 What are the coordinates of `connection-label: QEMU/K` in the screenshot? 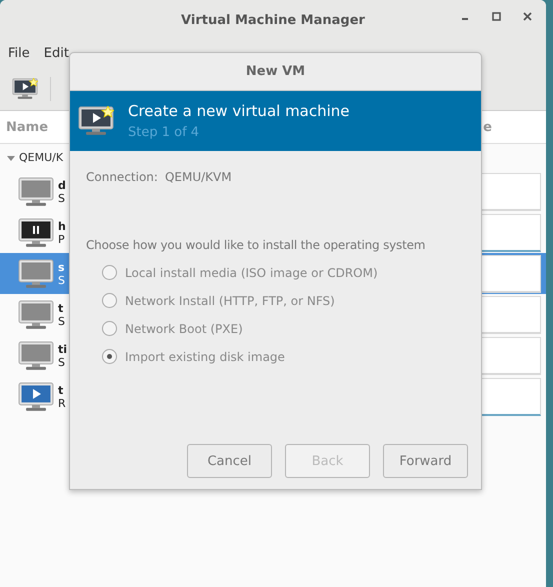 It's located at (41, 157).